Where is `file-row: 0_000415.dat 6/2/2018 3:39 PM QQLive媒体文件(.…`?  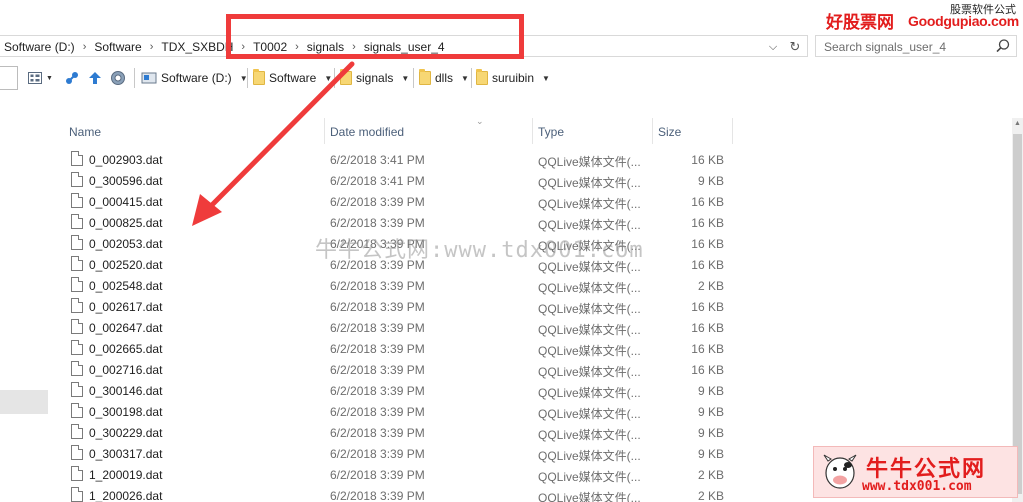
file-row: 0_000415.dat 6/2/2018 3:39 PM QQLive媒体文件(.… is located at coordinates (402, 201).